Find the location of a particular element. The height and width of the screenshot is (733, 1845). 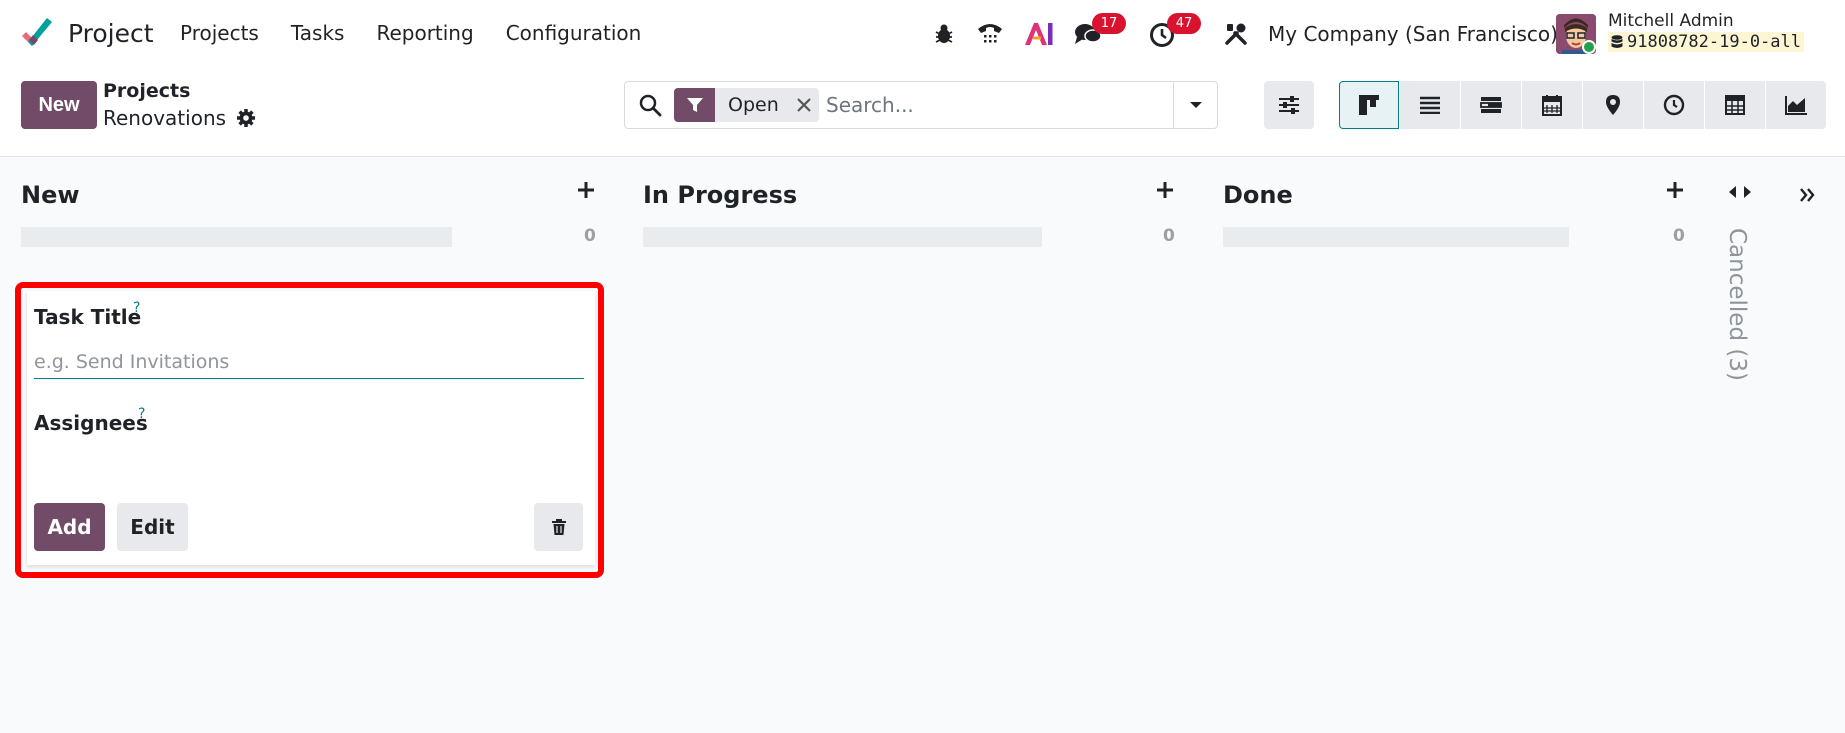

control-panel: New Projects Renovations Open is located at coordinates (922, 113).